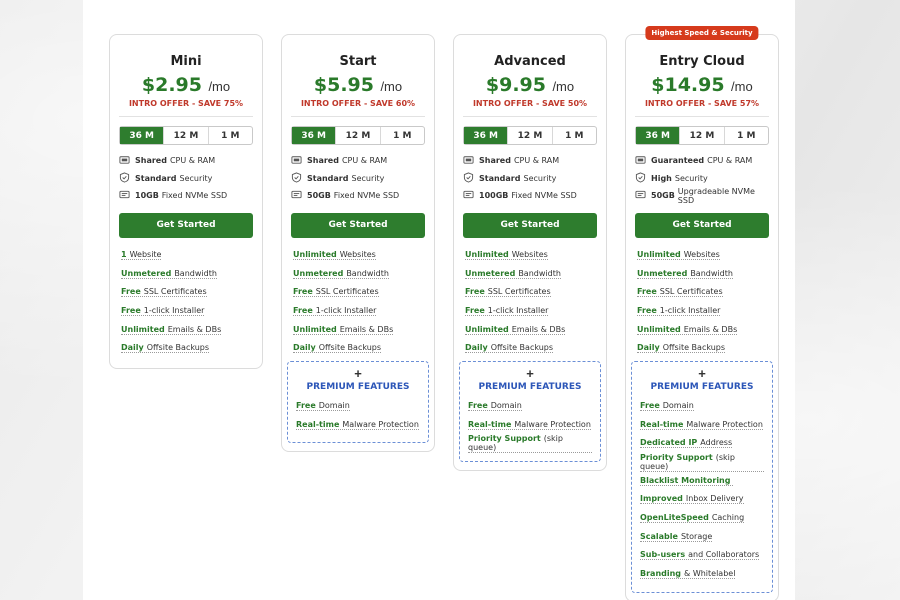  Describe the element at coordinates (171, 85) in the screenshot. I see `plan-price: $2.95` at that location.